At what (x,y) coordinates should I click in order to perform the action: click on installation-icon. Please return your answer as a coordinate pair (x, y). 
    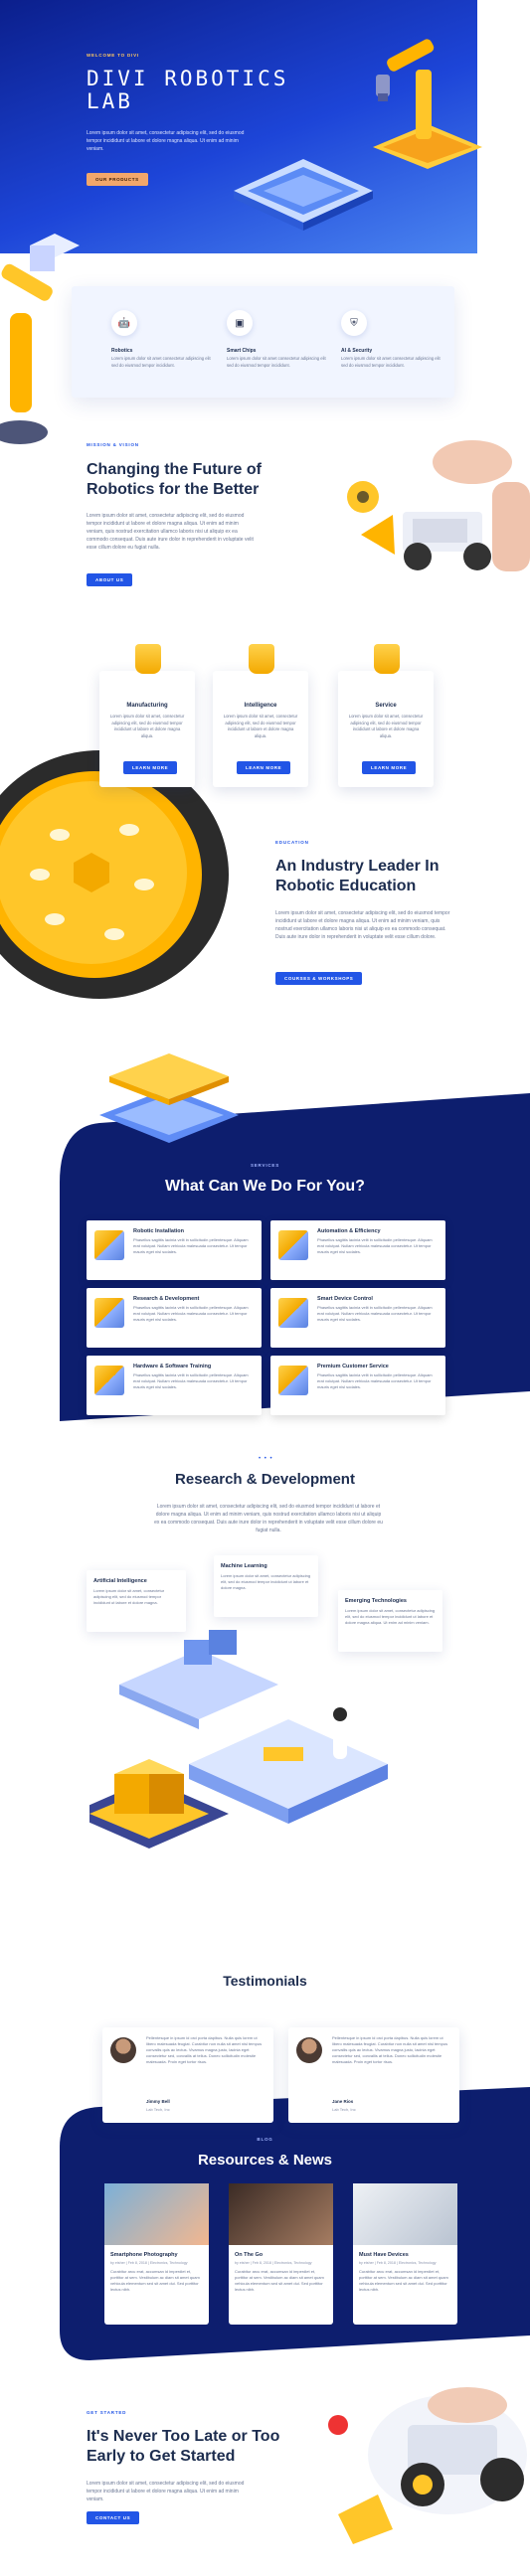
    Looking at the image, I should click on (109, 1245).